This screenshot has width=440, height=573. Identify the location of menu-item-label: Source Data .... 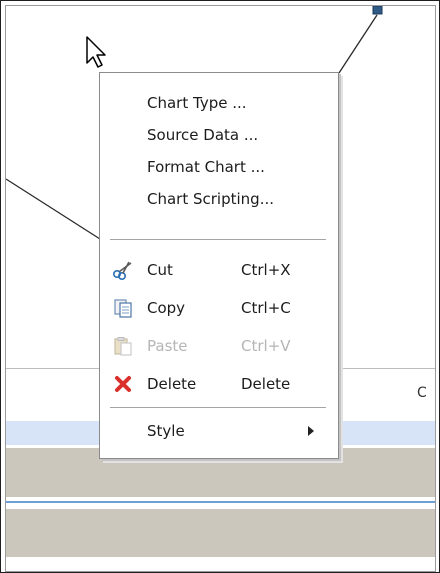
(203, 135).